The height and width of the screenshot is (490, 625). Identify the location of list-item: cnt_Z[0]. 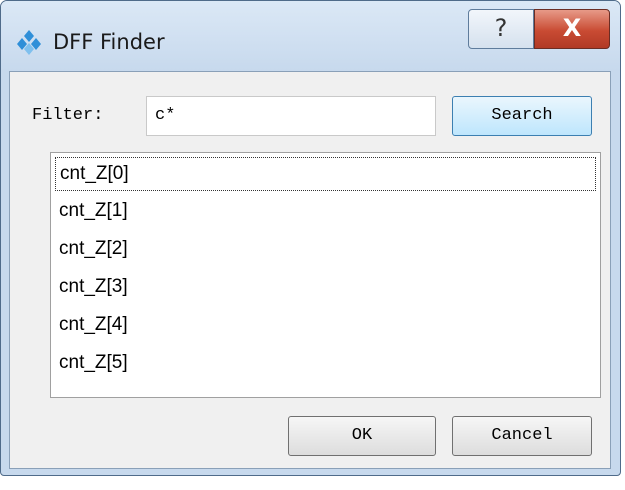
(325, 174).